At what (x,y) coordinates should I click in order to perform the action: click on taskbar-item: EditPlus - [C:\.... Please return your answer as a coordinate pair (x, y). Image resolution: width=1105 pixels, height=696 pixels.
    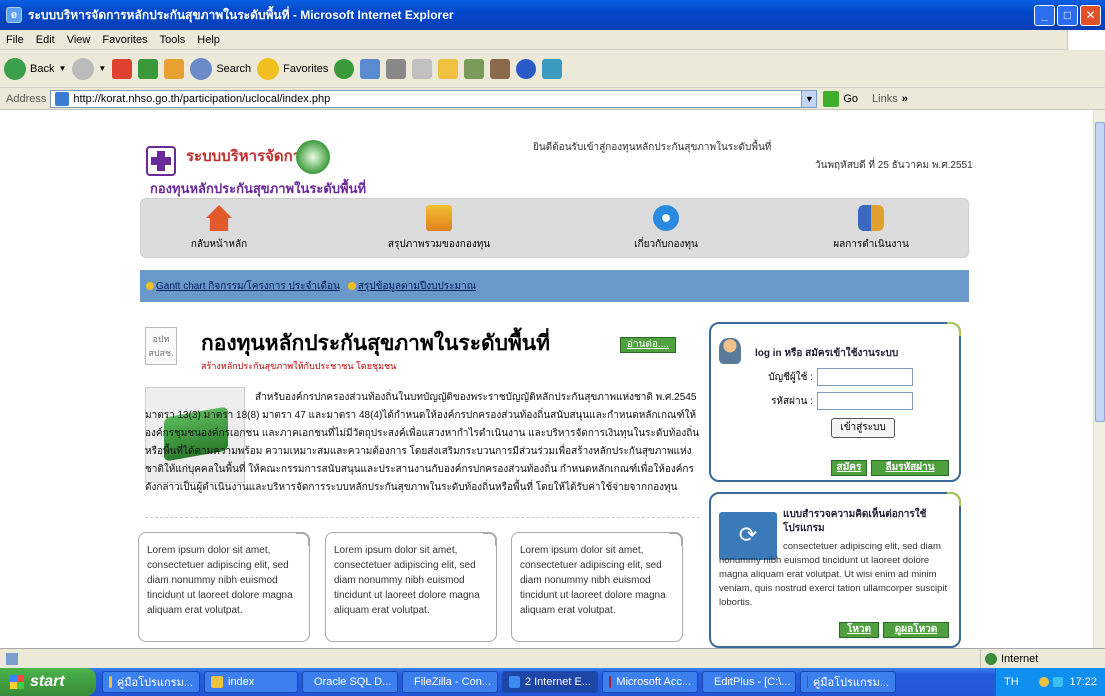
    Looking at the image, I should click on (749, 682).